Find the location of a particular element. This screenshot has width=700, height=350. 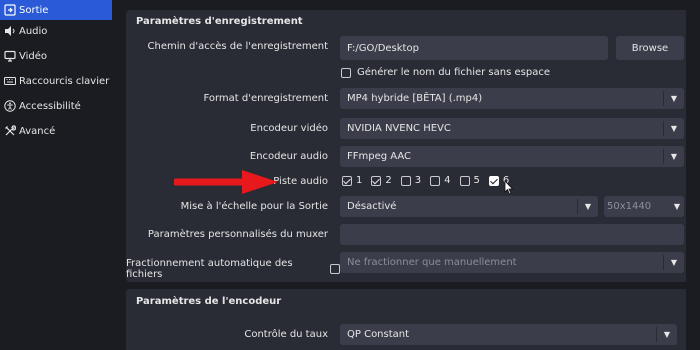

rescale-resolution-value: 50x1440 is located at coordinates (629, 206).